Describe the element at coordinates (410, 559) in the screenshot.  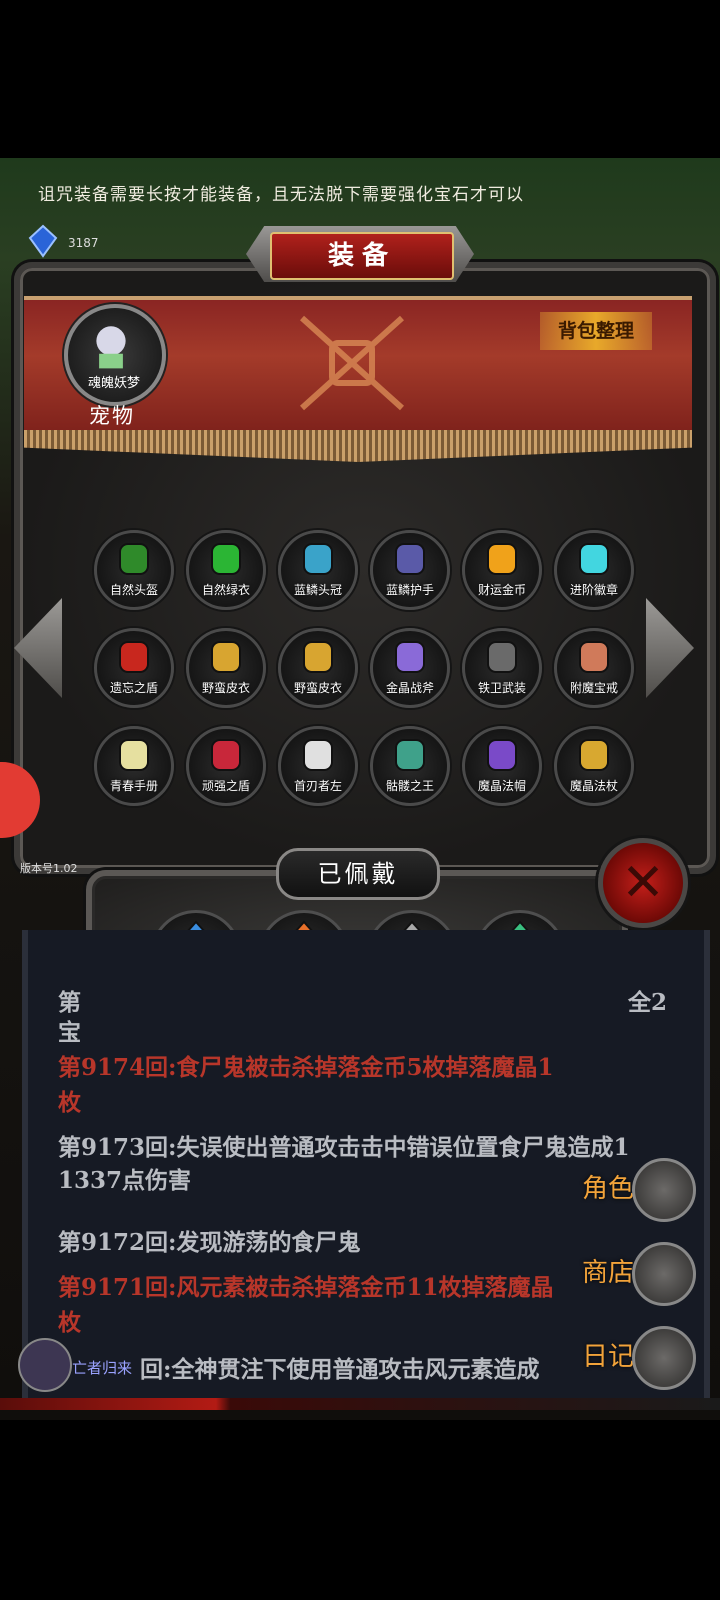
I see `gauntlet-icon` at that location.